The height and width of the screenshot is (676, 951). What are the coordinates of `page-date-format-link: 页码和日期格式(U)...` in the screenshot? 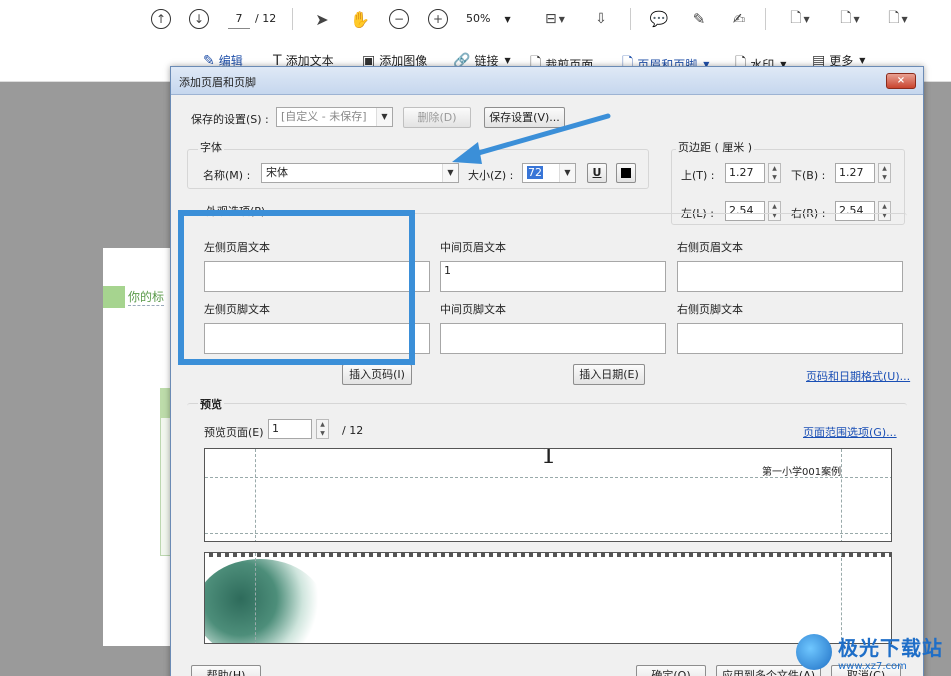 It's located at (858, 376).